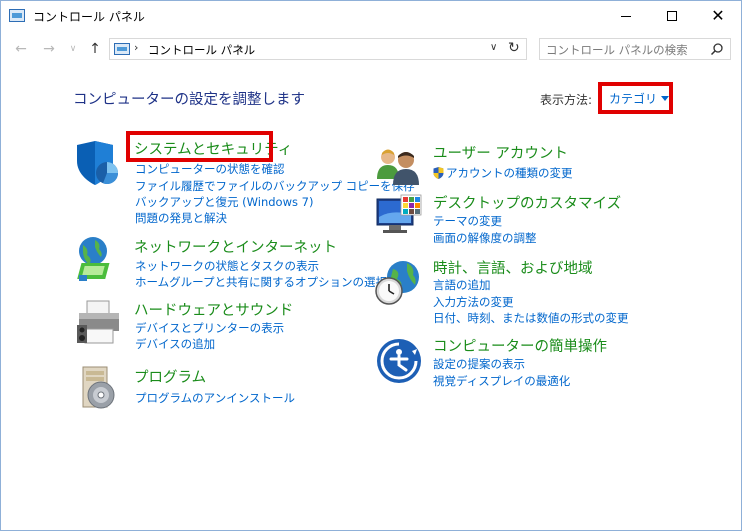  Describe the element at coordinates (438, 173) in the screenshot. I see `uac-shield-icon` at that location.